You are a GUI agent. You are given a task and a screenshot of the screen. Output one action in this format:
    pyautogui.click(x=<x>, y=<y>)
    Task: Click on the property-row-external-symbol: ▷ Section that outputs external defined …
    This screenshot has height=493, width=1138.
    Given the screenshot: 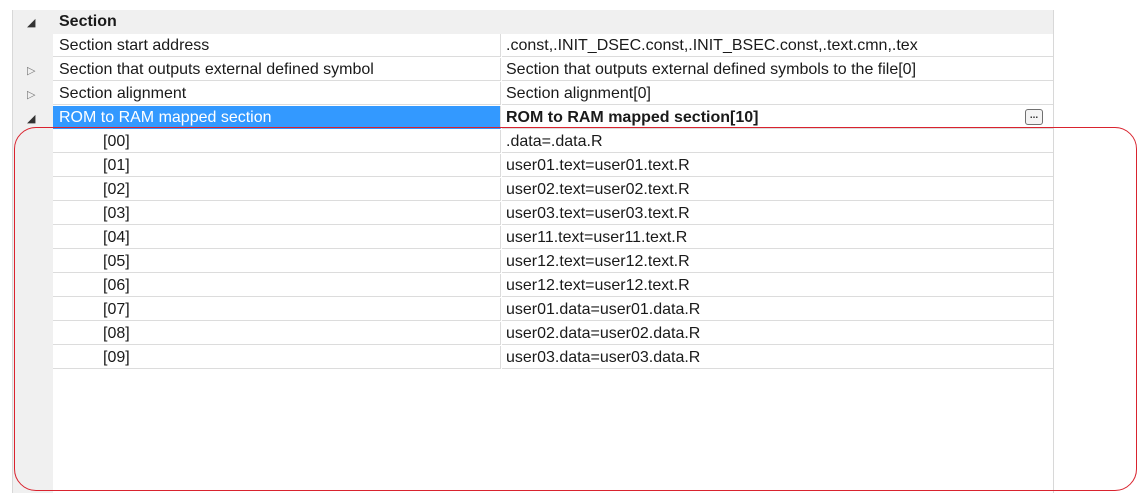 What is the action you would take?
    pyautogui.click(x=533, y=70)
    